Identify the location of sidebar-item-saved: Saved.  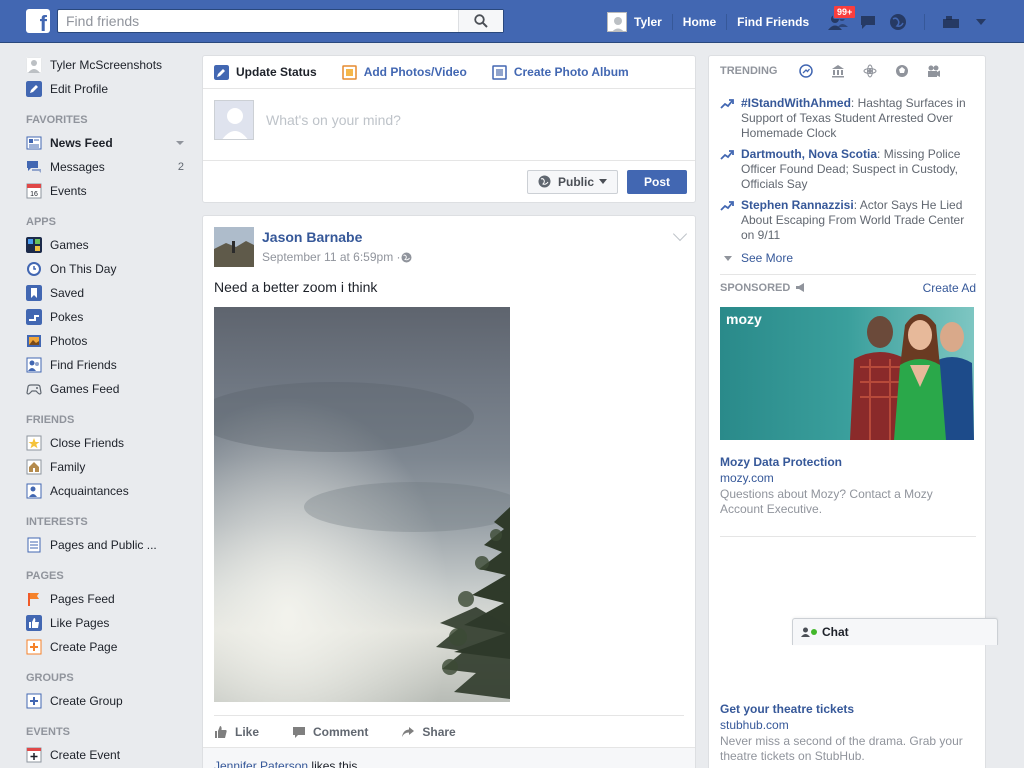
(110, 293).